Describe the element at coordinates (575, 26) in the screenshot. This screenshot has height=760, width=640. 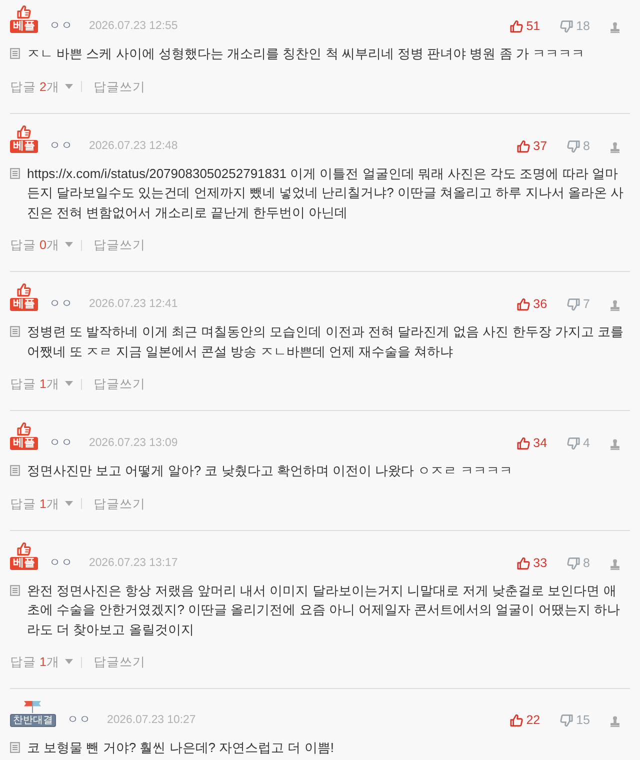
I see `downvote-button: 18` at that location.